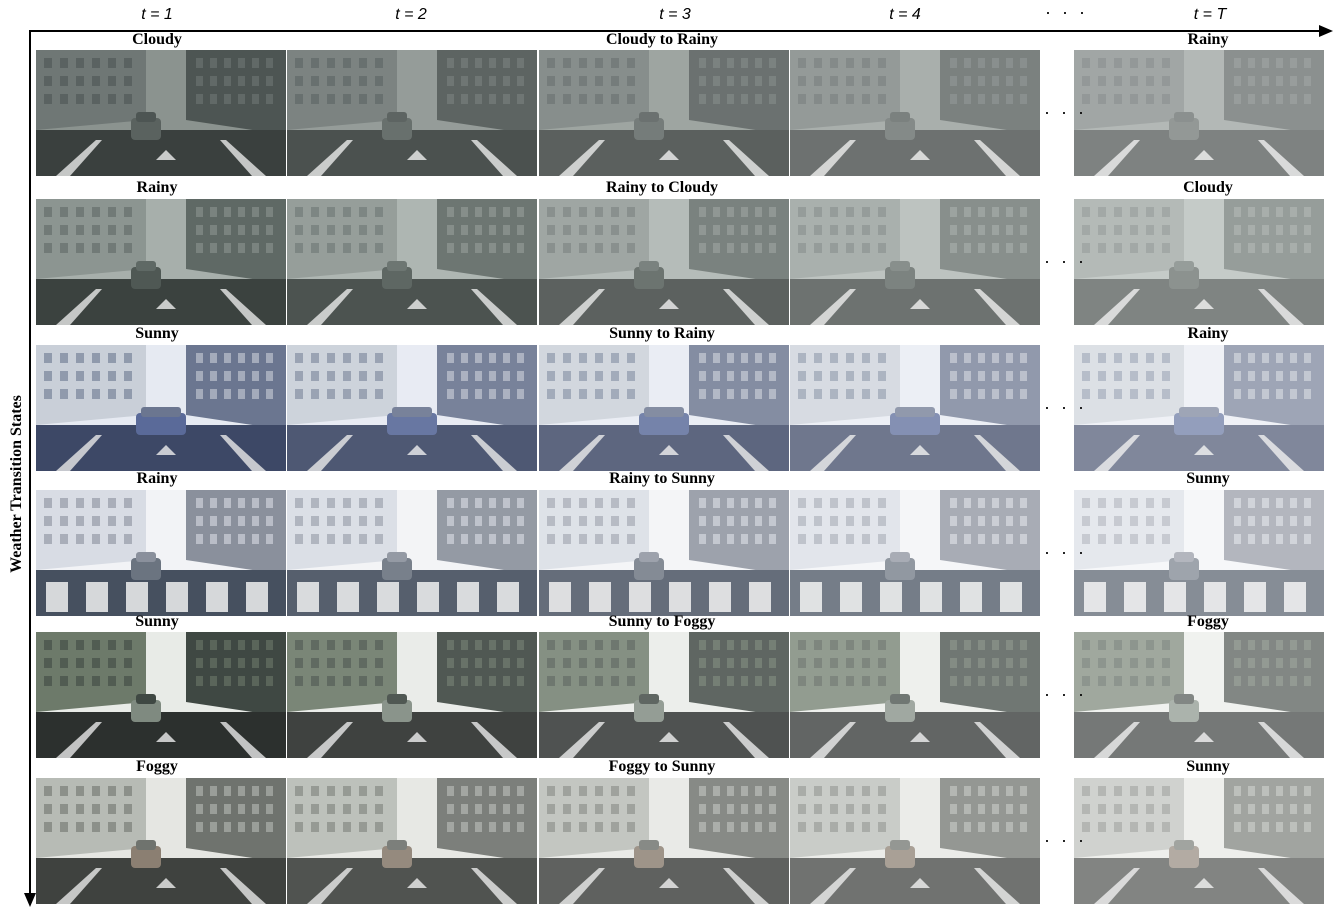  I want to click on row-5-ellipsis: · · ·, so click(1065, 694).